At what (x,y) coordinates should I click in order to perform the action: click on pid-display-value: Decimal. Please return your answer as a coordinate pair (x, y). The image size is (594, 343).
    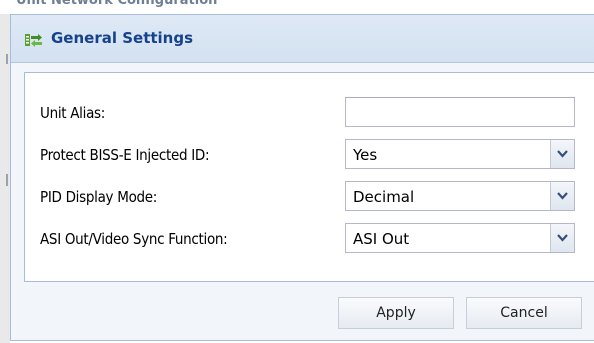
    Looking at the image, I should click on (384, 197).